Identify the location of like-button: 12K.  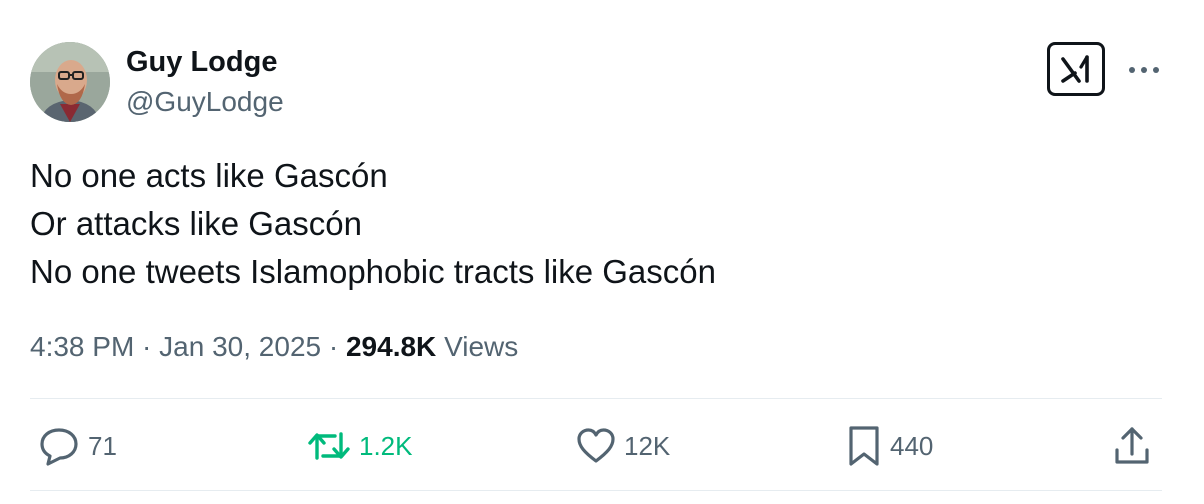
(623, 446).